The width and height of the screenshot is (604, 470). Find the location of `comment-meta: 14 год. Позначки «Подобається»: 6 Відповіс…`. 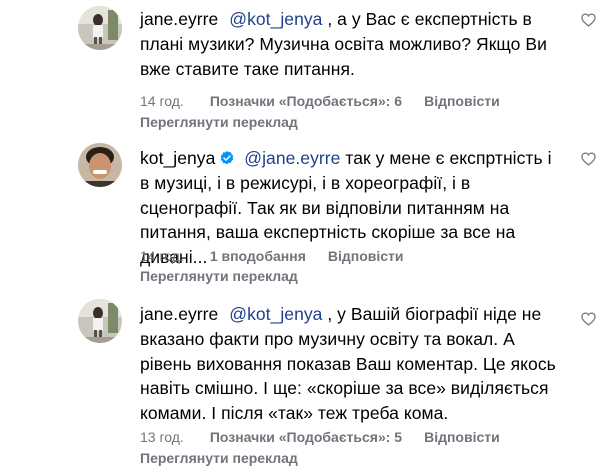

comment-meta: 14 год. Позначки «Подобається»: 6 Відповіс… is located at coordinates (320, 101).